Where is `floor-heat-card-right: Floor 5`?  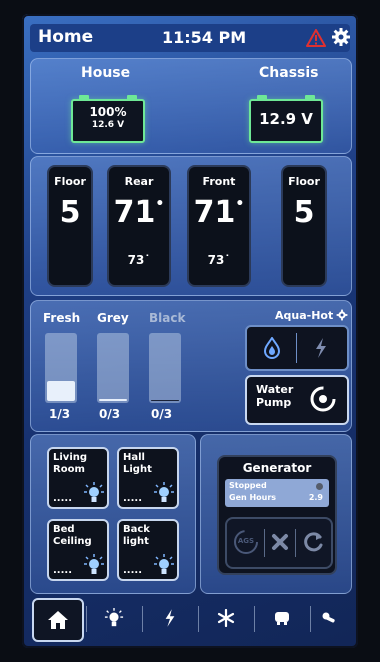 floor-heat-card-right: Floor 5 is located at coordinates (304, 226).